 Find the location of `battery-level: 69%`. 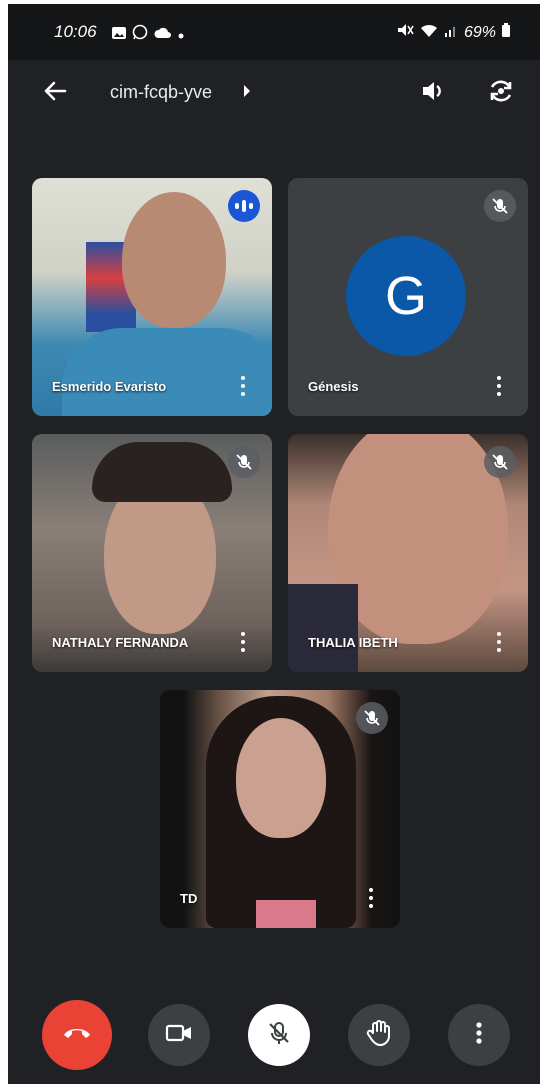

battery-level: 69% is located at coordinates (479, 32).